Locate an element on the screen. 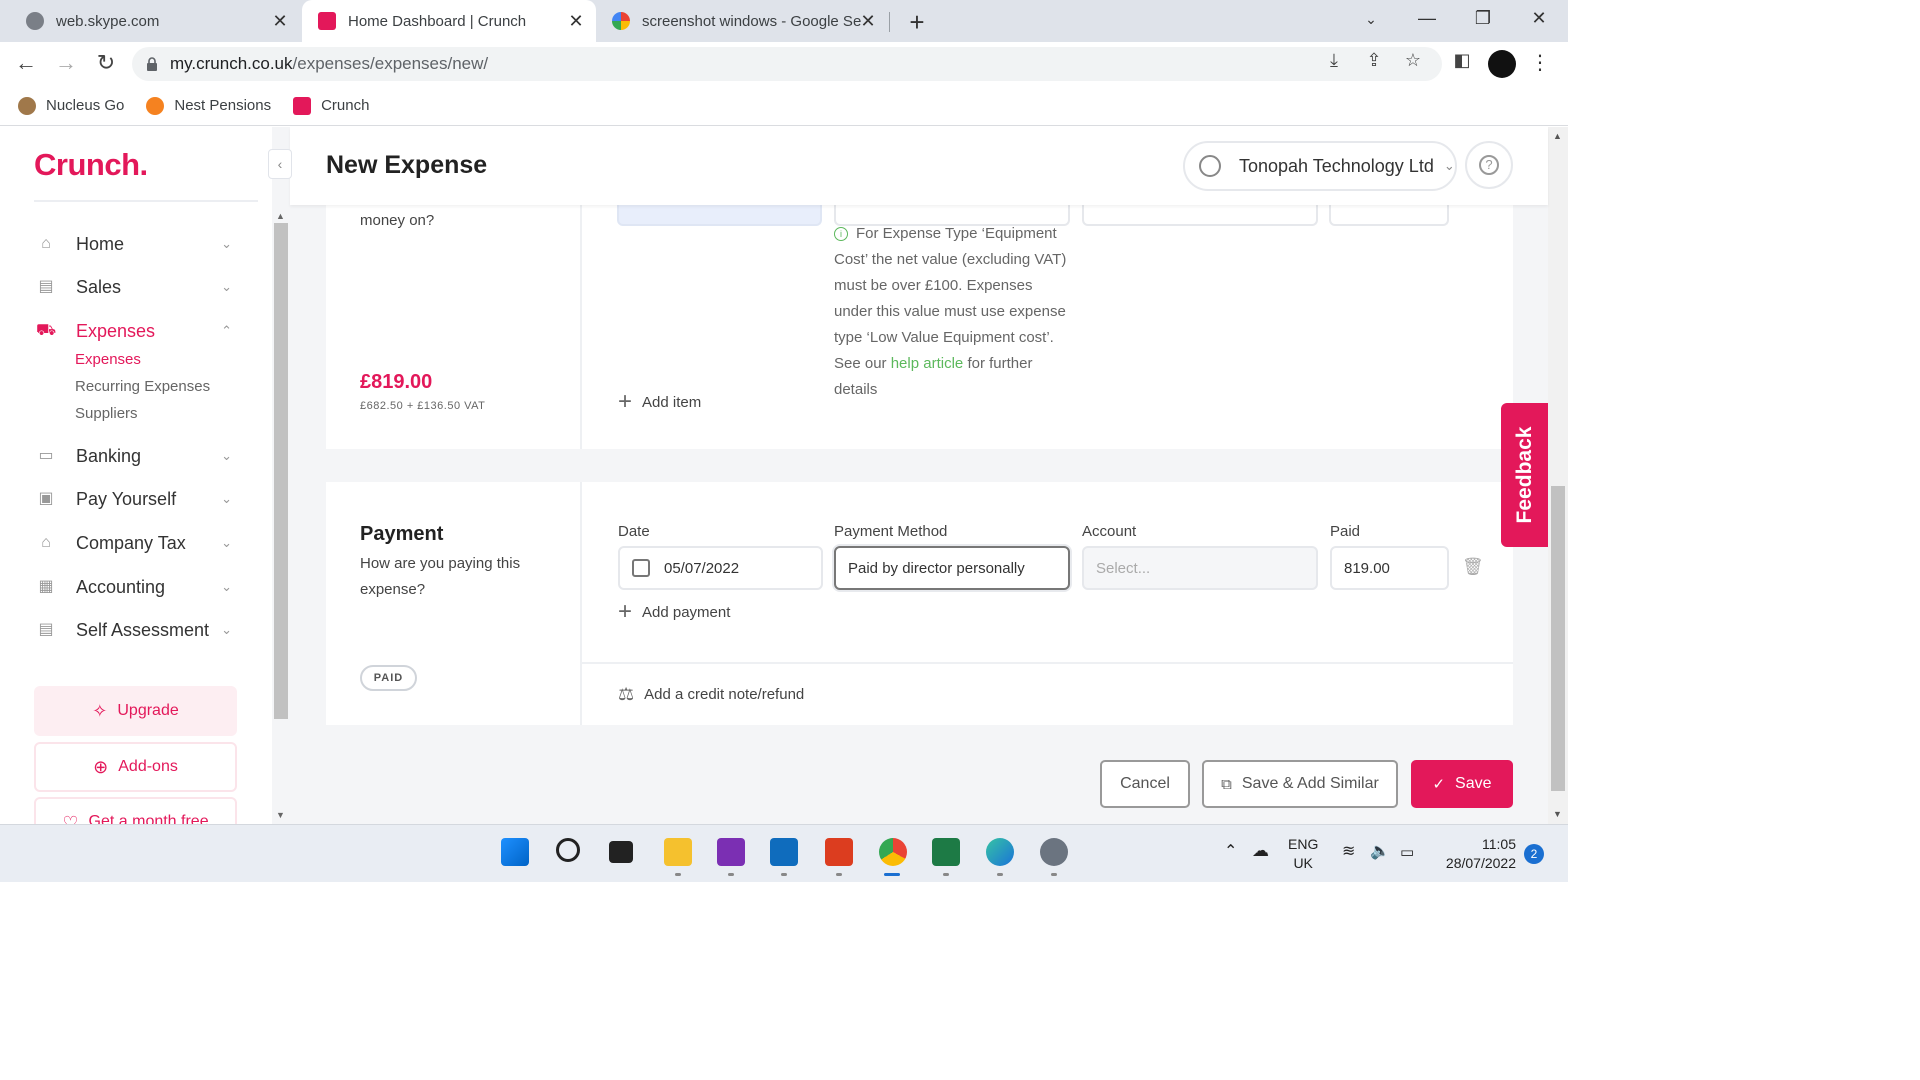  card-horizontal-divider is located at coordinates (1047, 663).